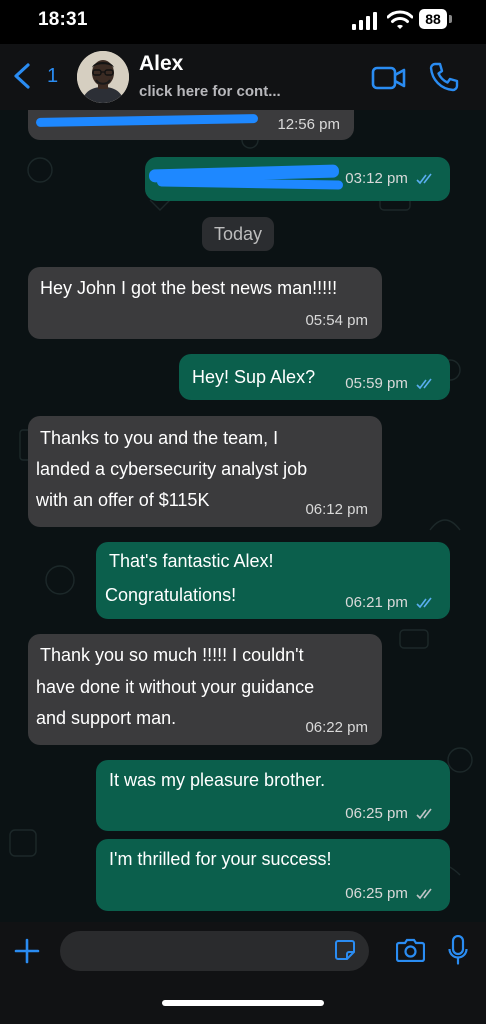 This screenshot has width=486, height=1024. What do you see at coordinates (389, 78) in the screenshot?
I see `video-call-icon` at bounding box center [389, 78].